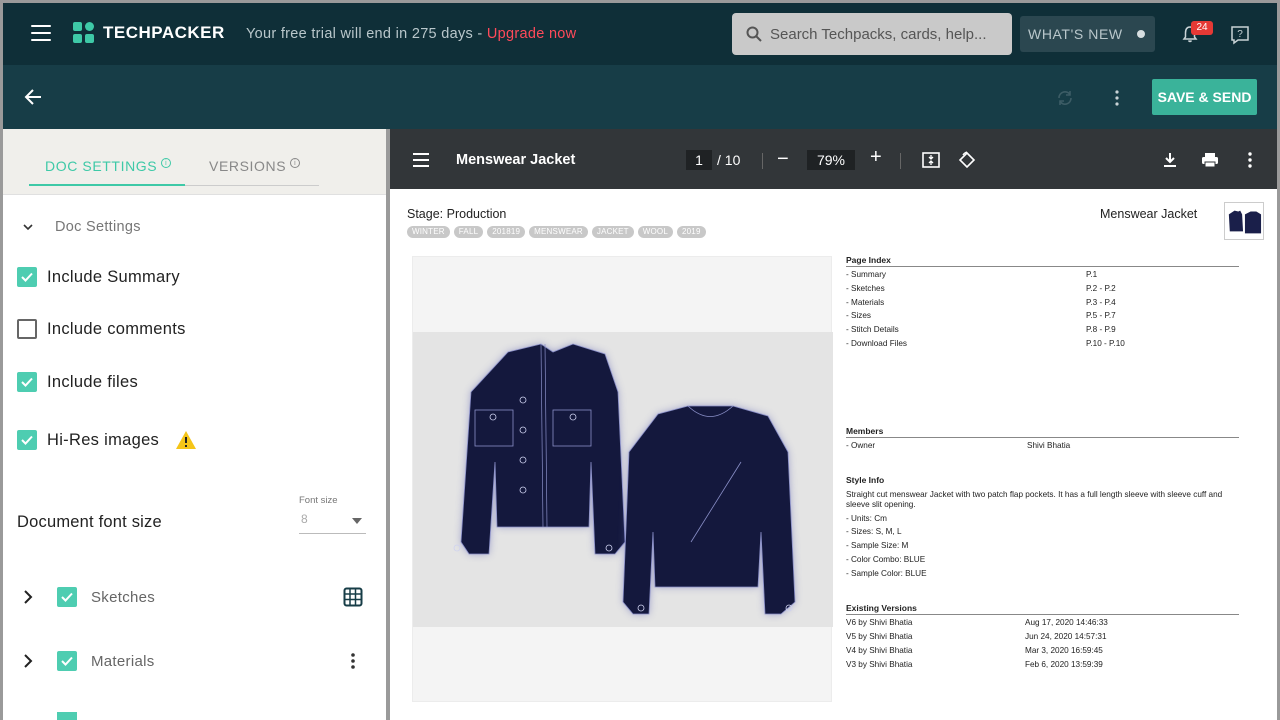  Describe the element at coordinates (28, 227) in the screenshot. I see `chevron-down-icon` at that location.